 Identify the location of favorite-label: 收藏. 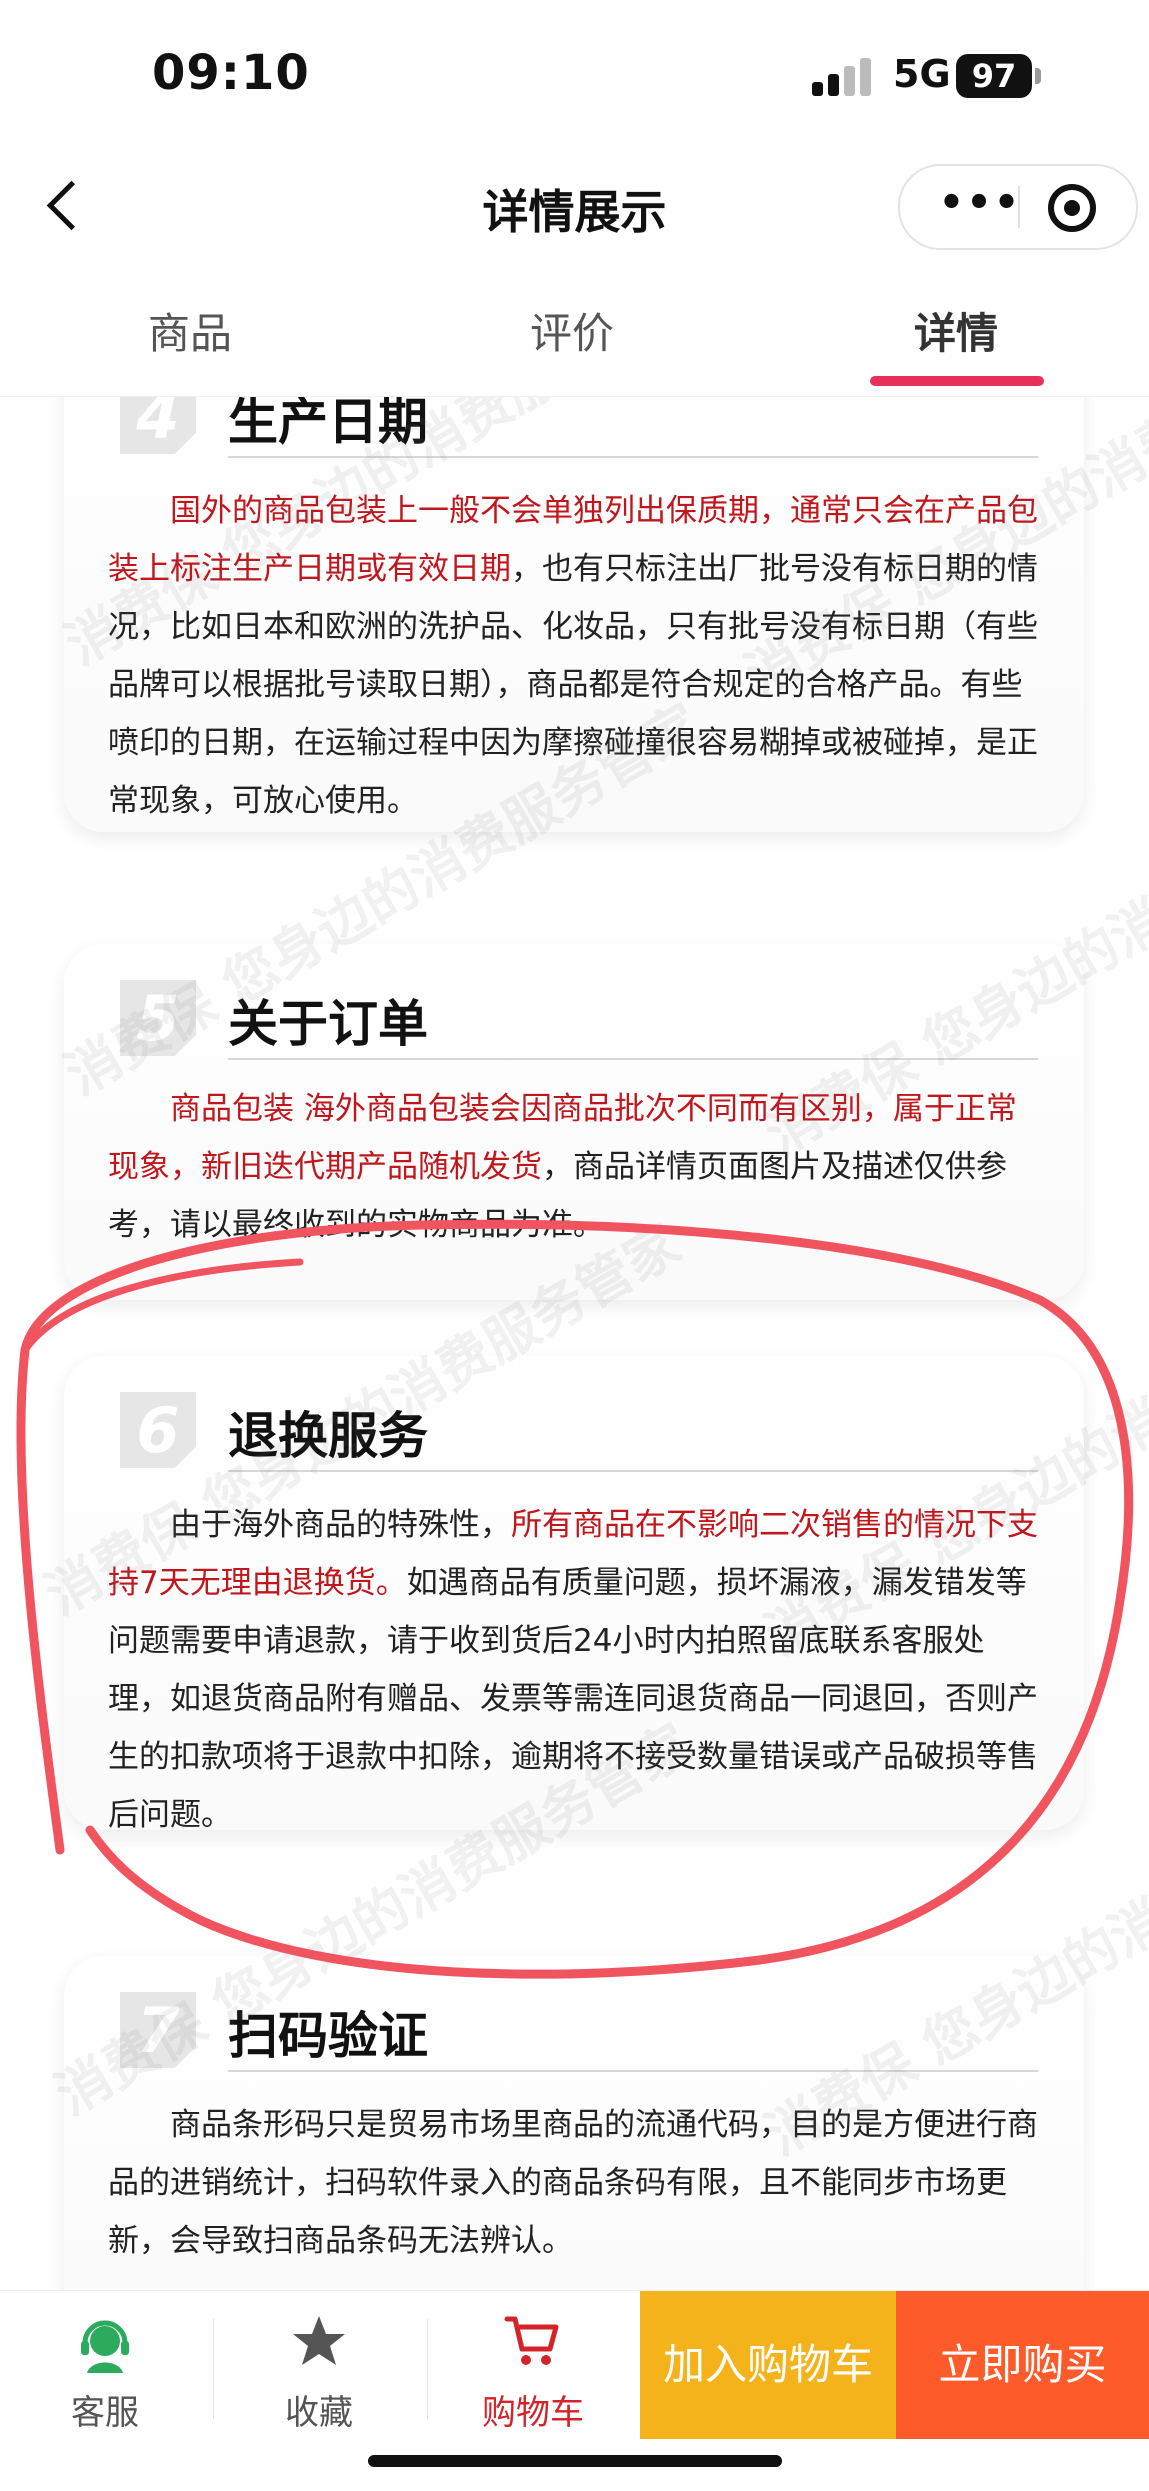
(319, 2413).